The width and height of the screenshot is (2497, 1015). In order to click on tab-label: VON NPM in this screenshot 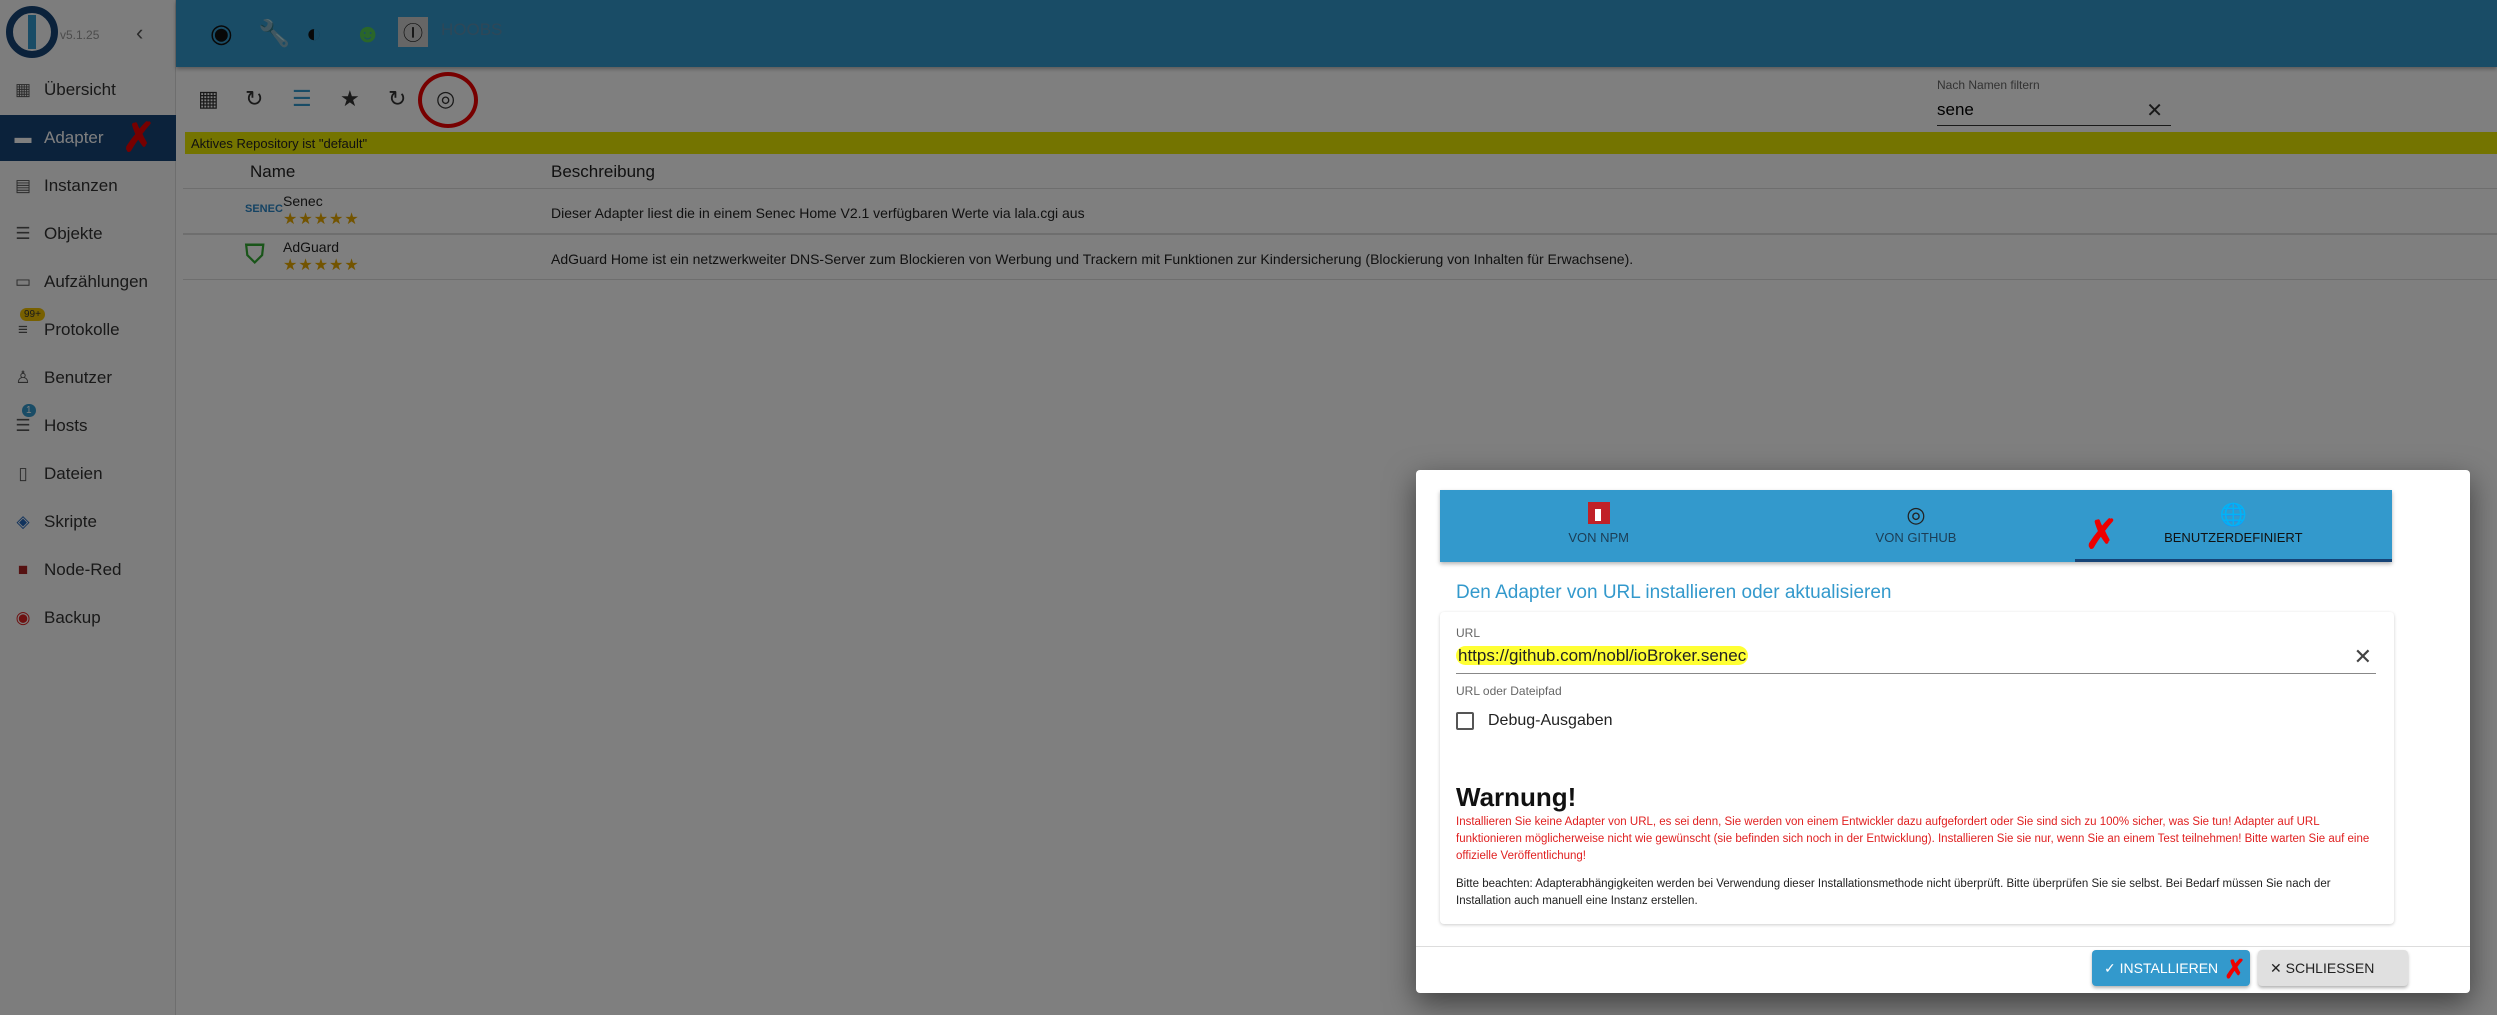, I will do `click(1598, 537)`.